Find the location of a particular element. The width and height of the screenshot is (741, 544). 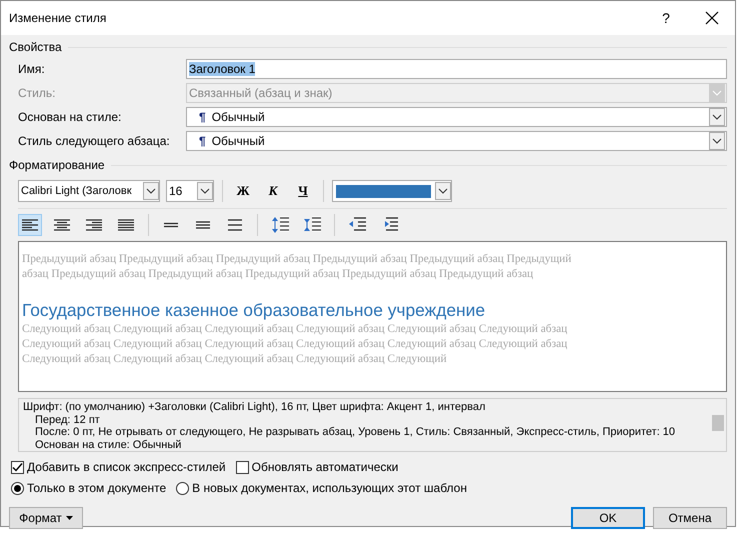

align-left-button is located at coordinates (30, 225).